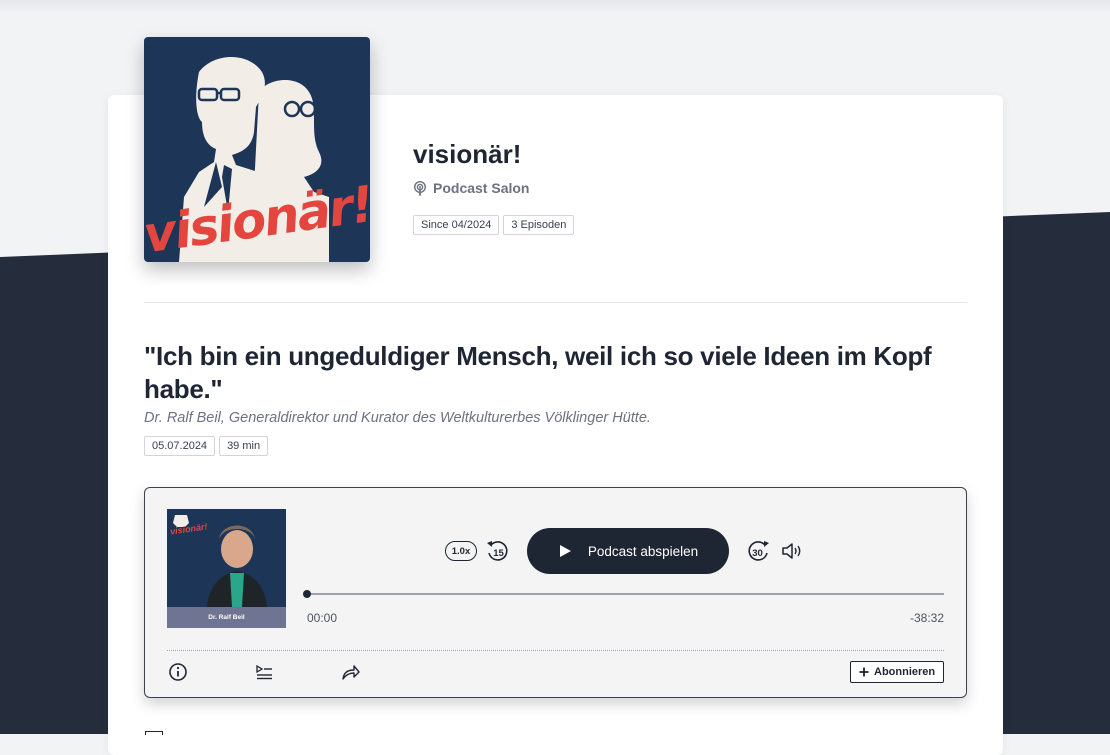 This screenshot has width=1110, height=755. I want to click on info-button, so click(178, 672).